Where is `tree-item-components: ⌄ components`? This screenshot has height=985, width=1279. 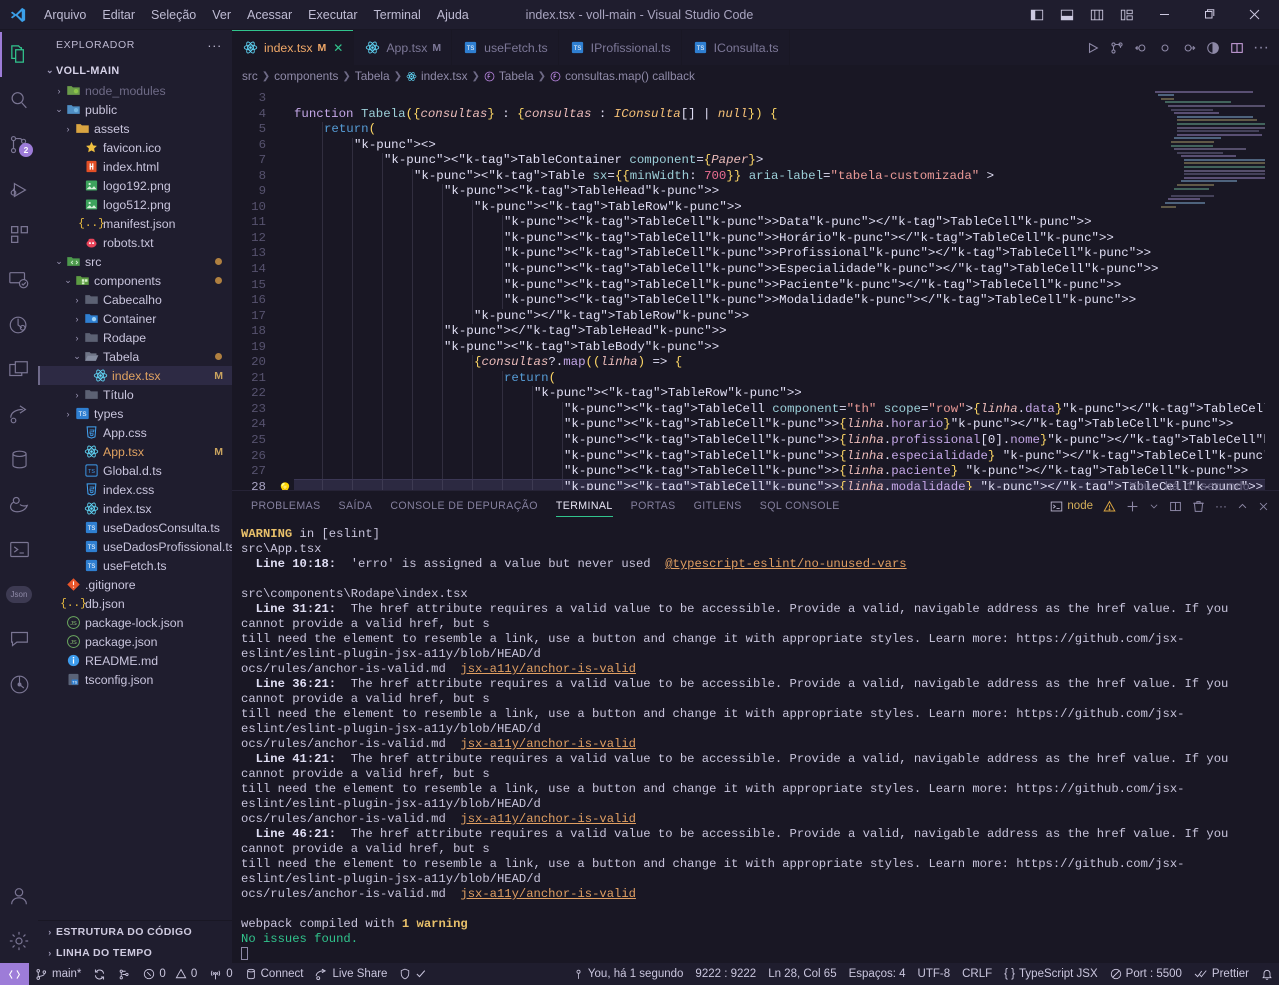 tree-item-components: ⌄ components is located at coordinates (135, 280).